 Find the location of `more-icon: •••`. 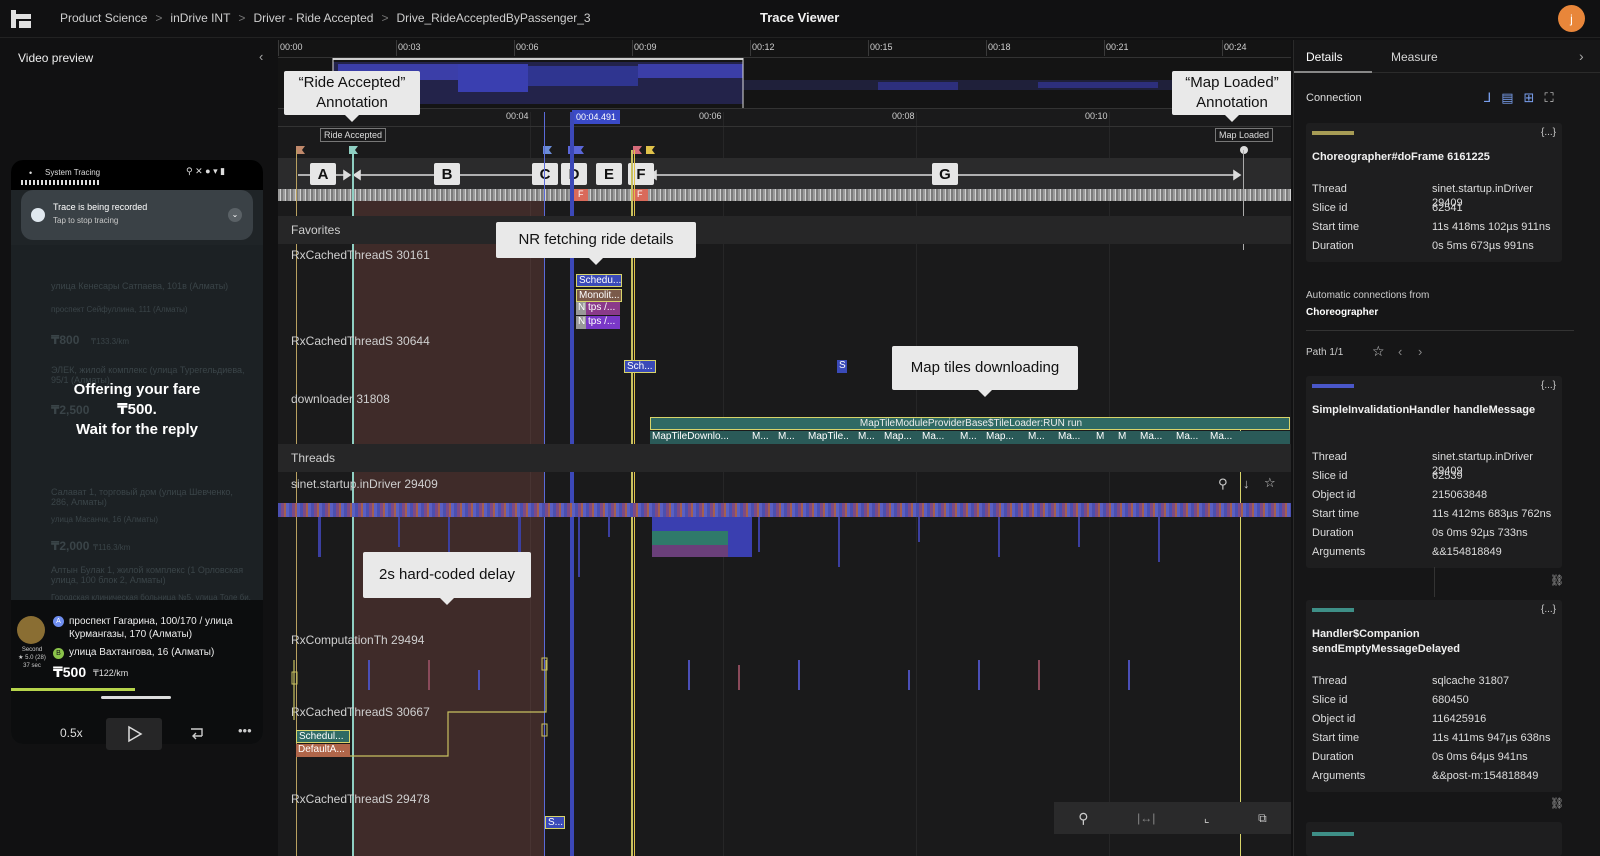

more-icon: ••• is located at coordinates (245, 730).